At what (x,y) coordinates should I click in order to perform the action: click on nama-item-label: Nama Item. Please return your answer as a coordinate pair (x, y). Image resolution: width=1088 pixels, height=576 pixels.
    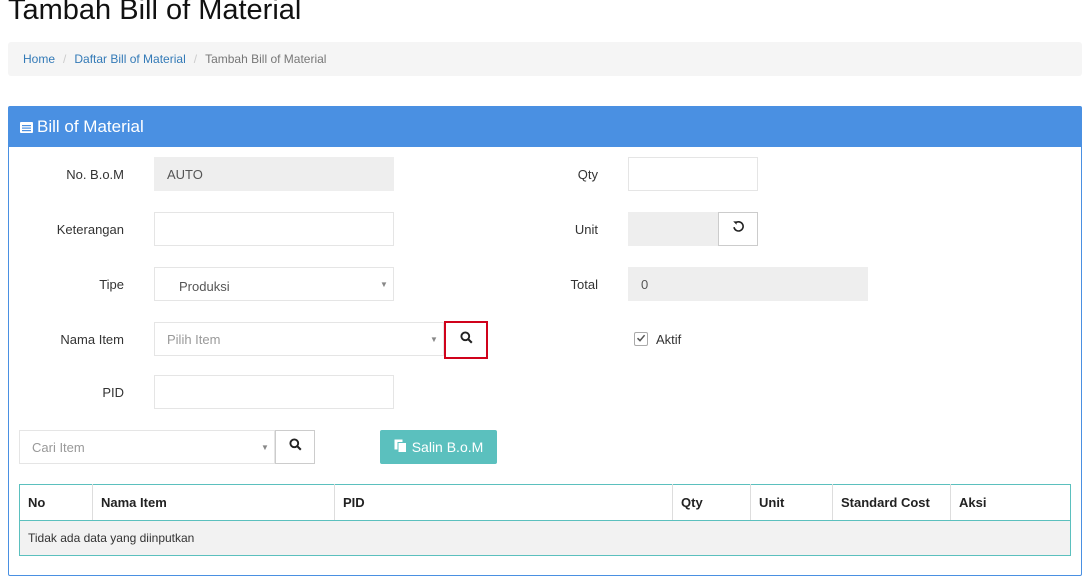
    Looking at the image, I should click on (92, 339).